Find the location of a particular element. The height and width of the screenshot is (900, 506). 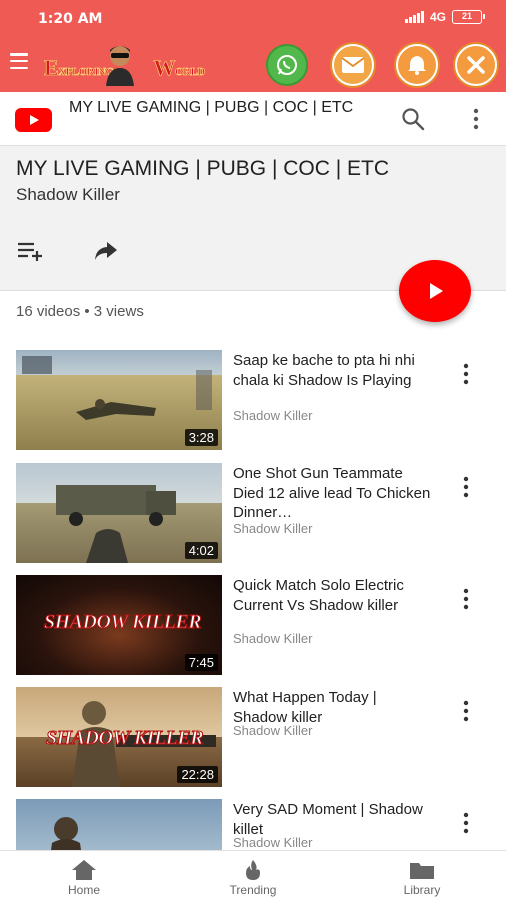

share-icon is located at coordinates (106, 251).